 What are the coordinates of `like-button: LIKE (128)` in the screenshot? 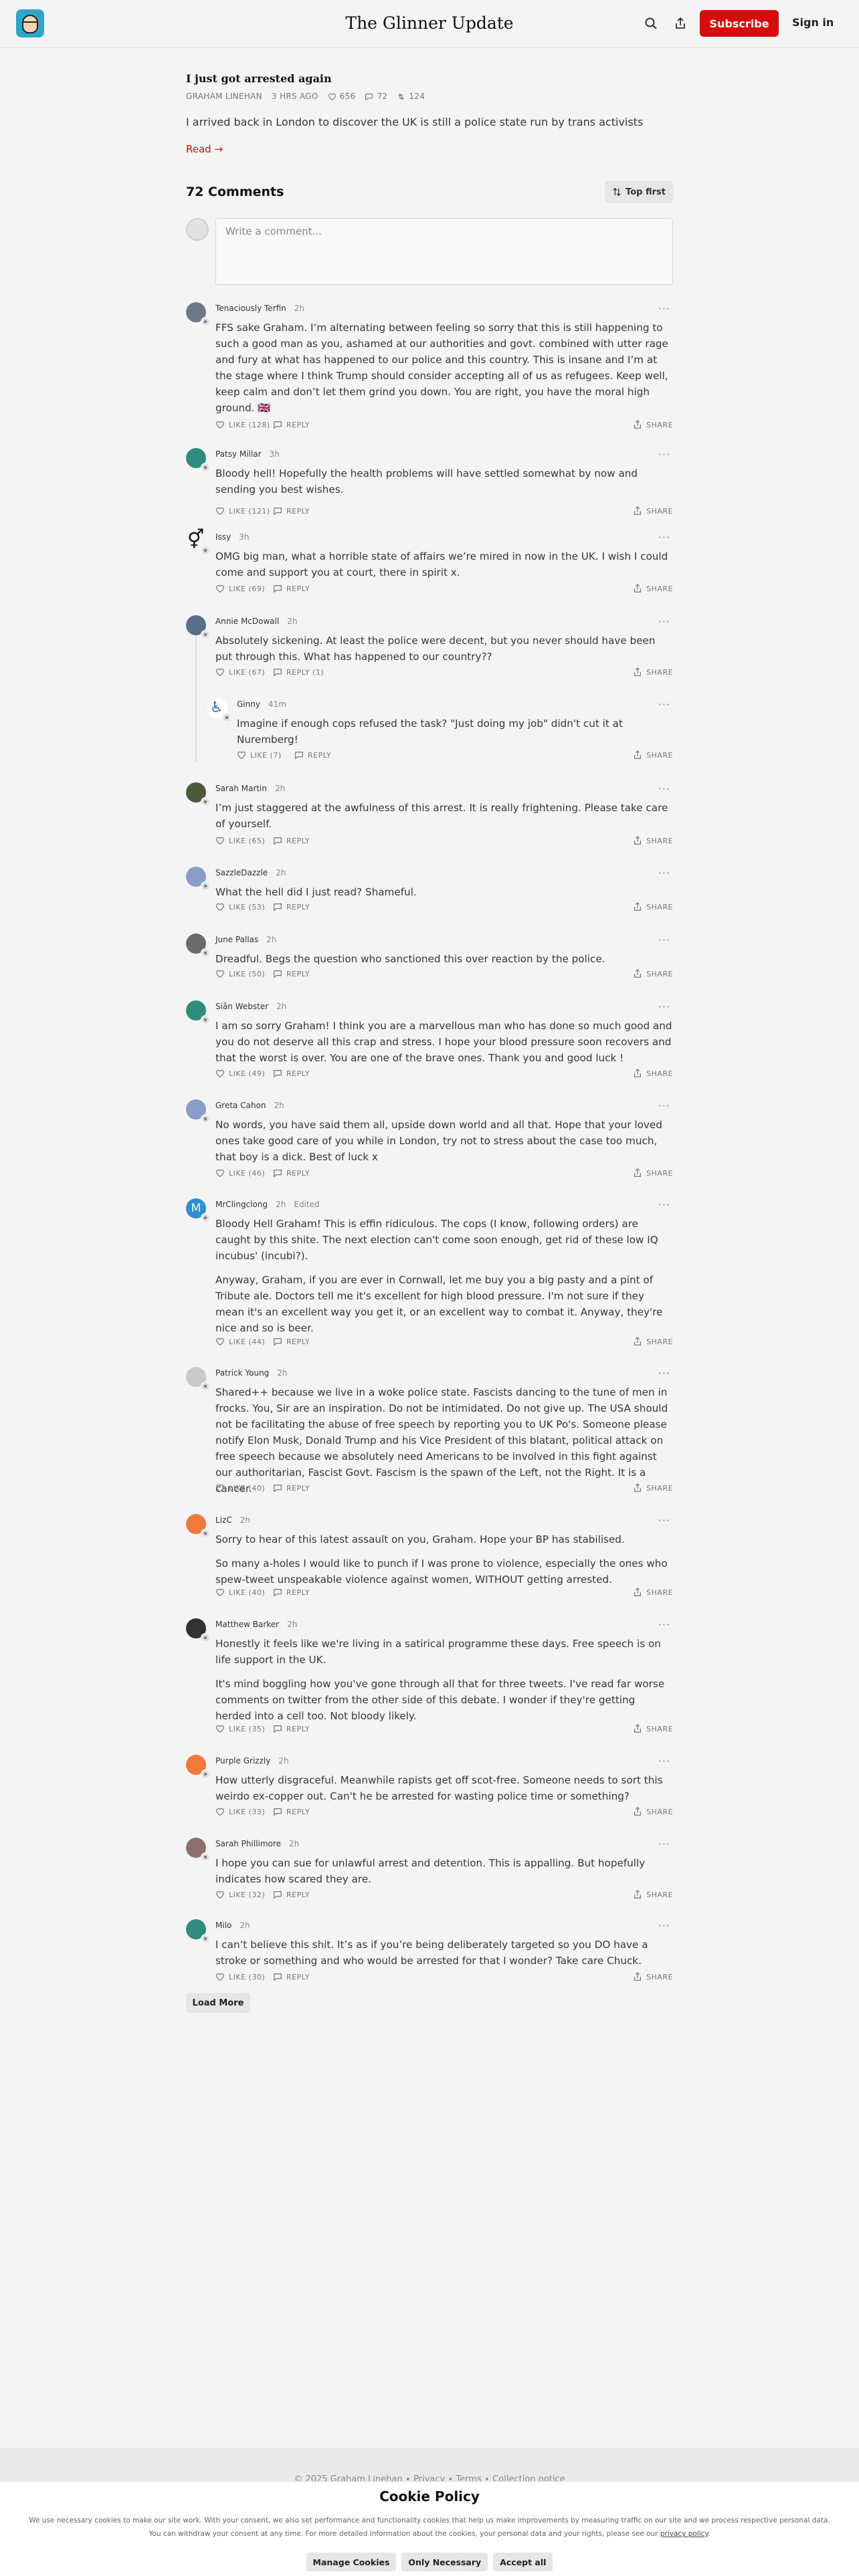 It's located at (242, 424).